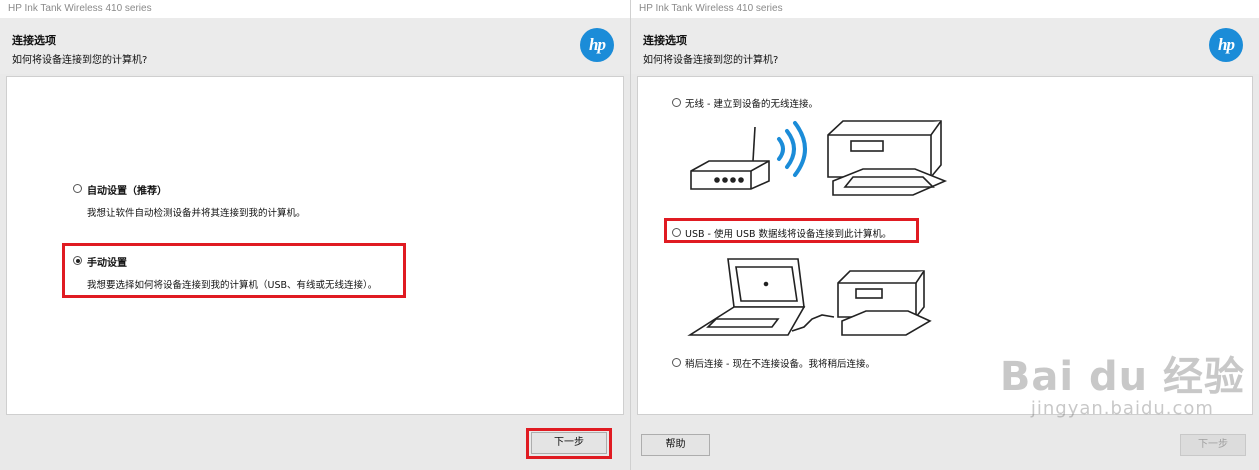  I want to click on radio-auto-setup, so click(77, 188).